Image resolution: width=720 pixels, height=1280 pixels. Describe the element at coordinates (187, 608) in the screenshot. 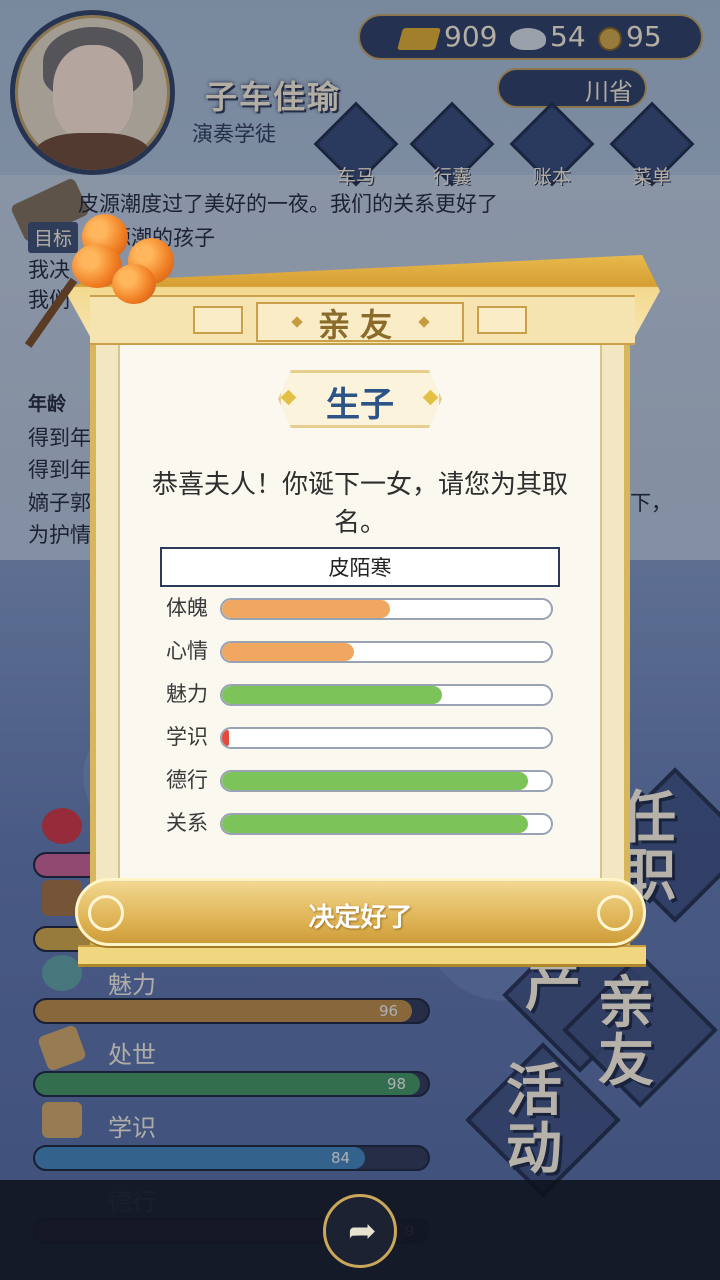

I see `attribute-label: 体魄` at that location.